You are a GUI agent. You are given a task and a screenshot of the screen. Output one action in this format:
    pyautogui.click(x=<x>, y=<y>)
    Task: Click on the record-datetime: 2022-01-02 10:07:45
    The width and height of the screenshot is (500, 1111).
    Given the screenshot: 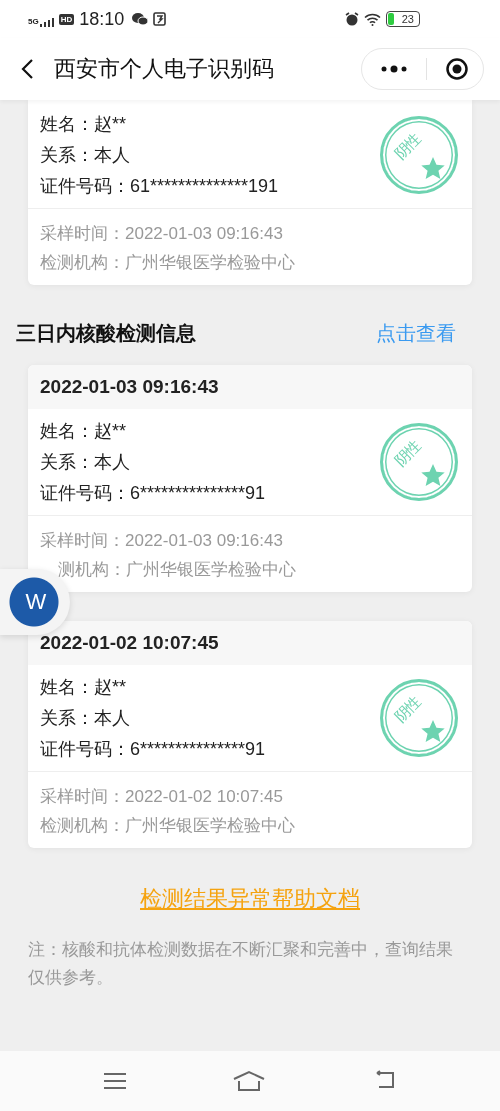 What is the action you would take?
    pyautogui.click(x=250, y=643)
    